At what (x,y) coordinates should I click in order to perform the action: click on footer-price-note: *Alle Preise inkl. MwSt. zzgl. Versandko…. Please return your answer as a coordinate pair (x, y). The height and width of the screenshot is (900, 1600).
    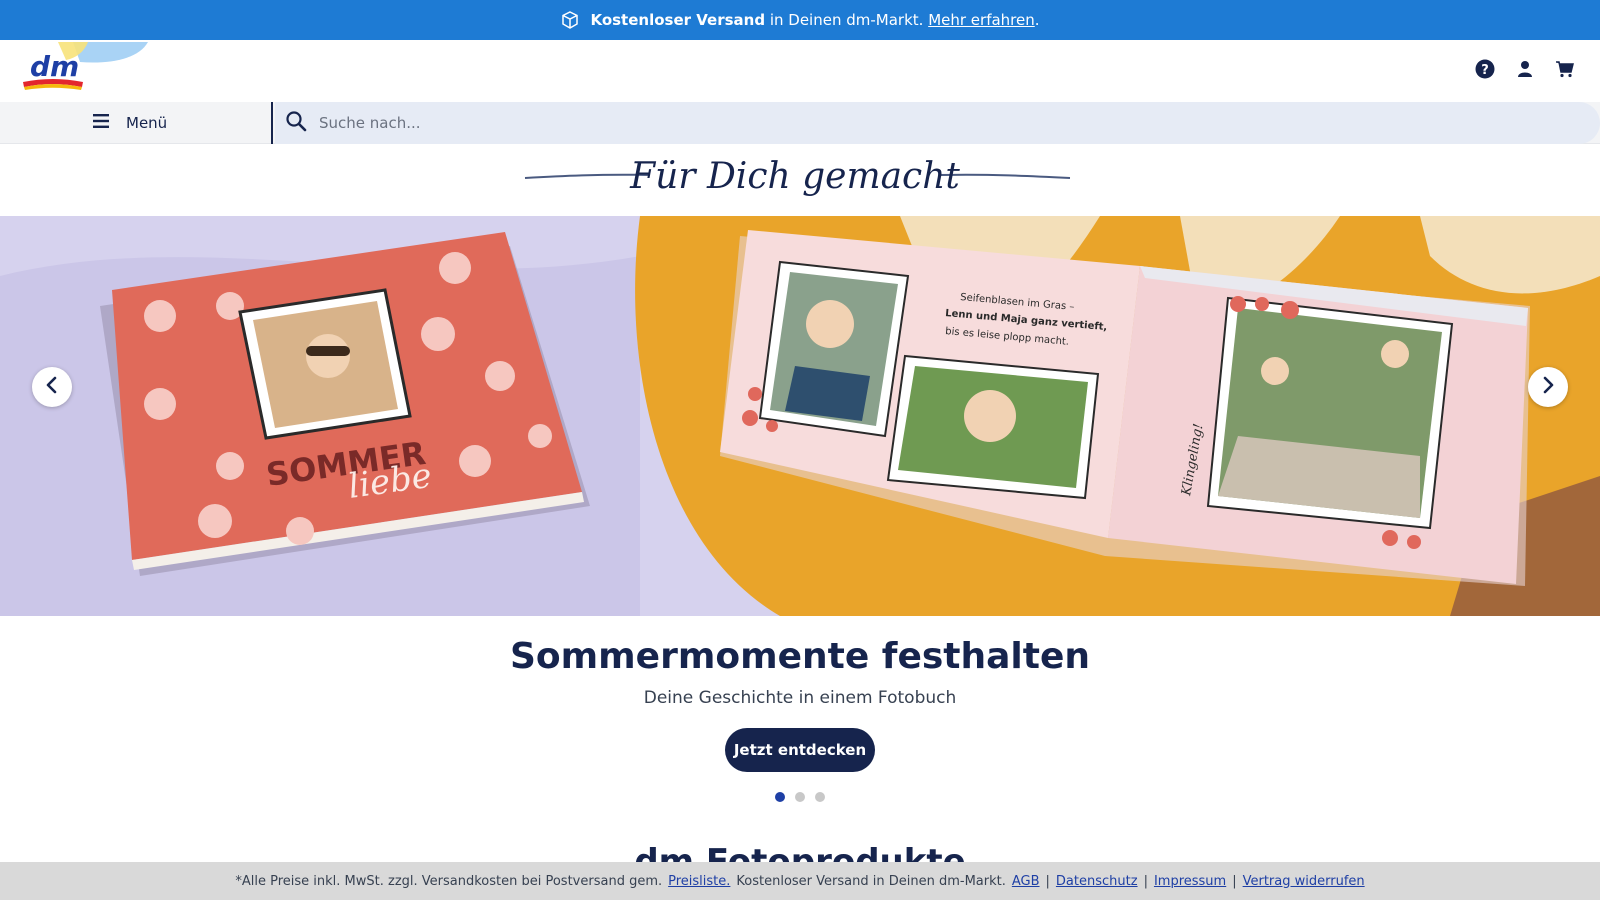
    Looking at the image, I should click on (449, 881).